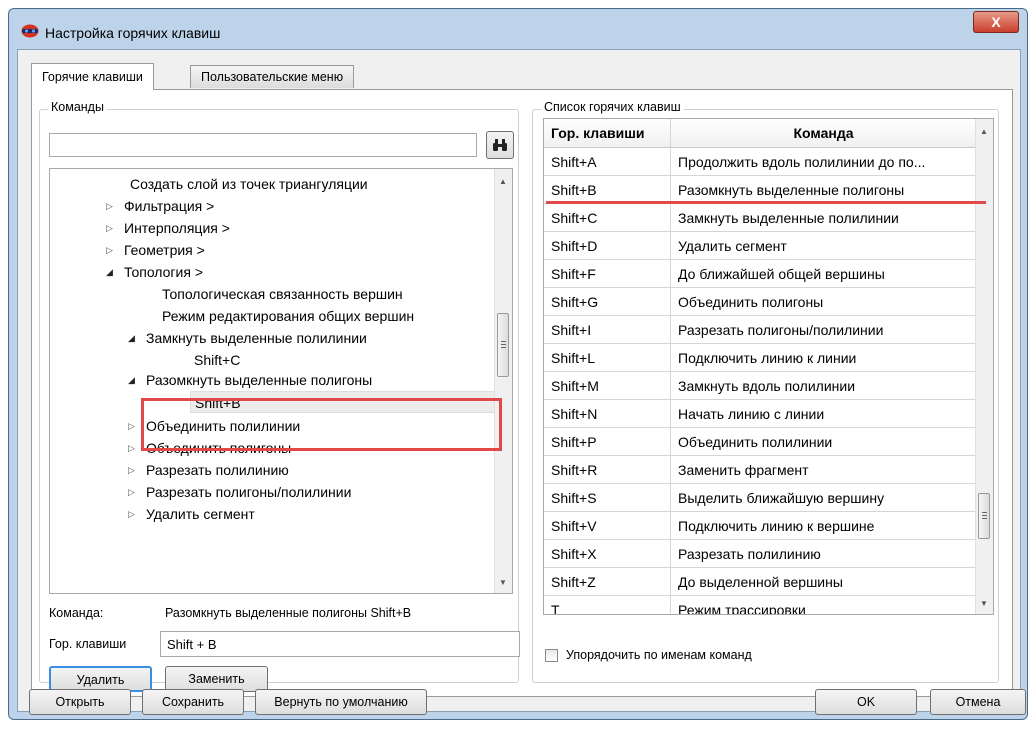 The width and height of the screenshot is (1035, 729). Describe the element at coordinates (272, 76) in the screenshot. I see `tab-custom-menus: Пользовательские меню` at that location.